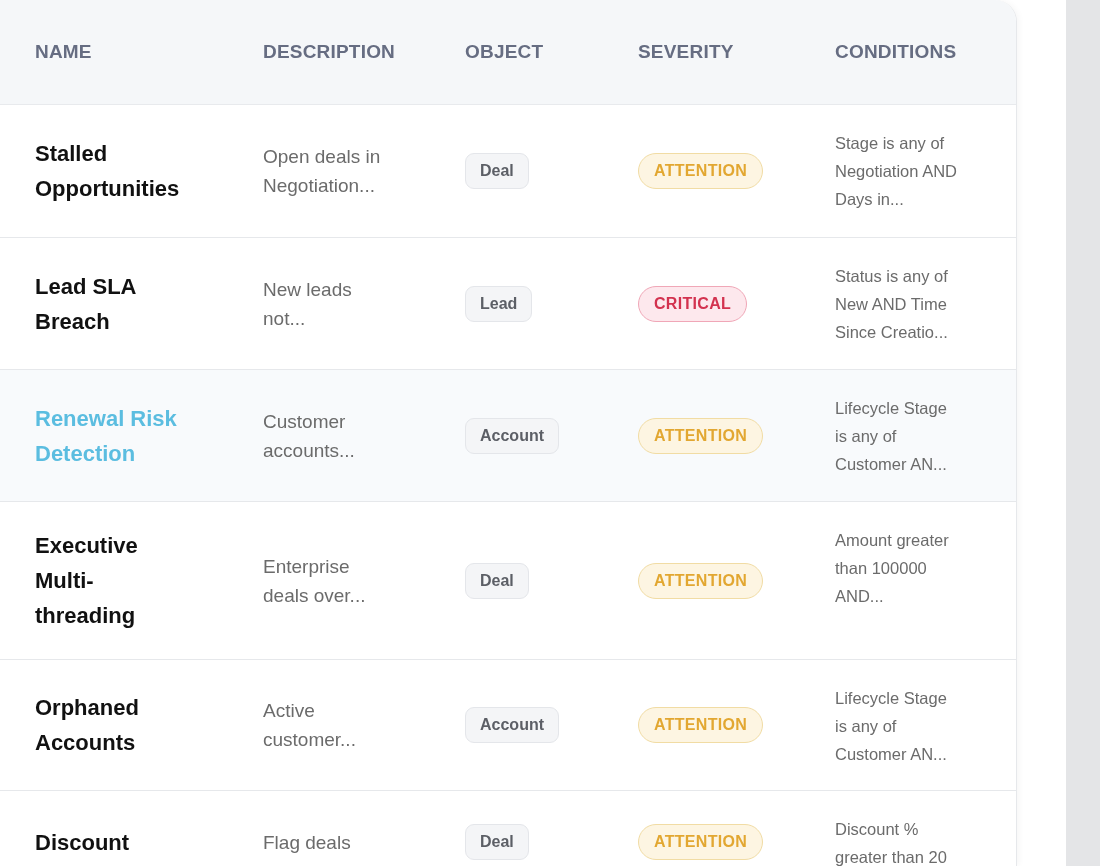 This screenshot has width=1100, height=866. What do you see at coordinates (686, 52) in the screenshot?
I see `column-header: SEVERITY` at bounding box center [686, 52].